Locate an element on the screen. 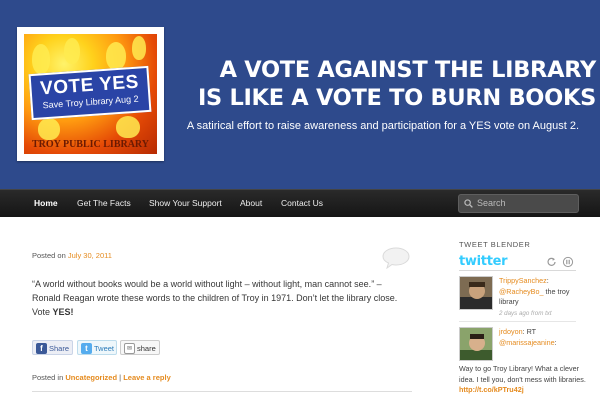 The width and height of the screenshot is (600, 400). refresh-icon is located at coordinates (551, 261).